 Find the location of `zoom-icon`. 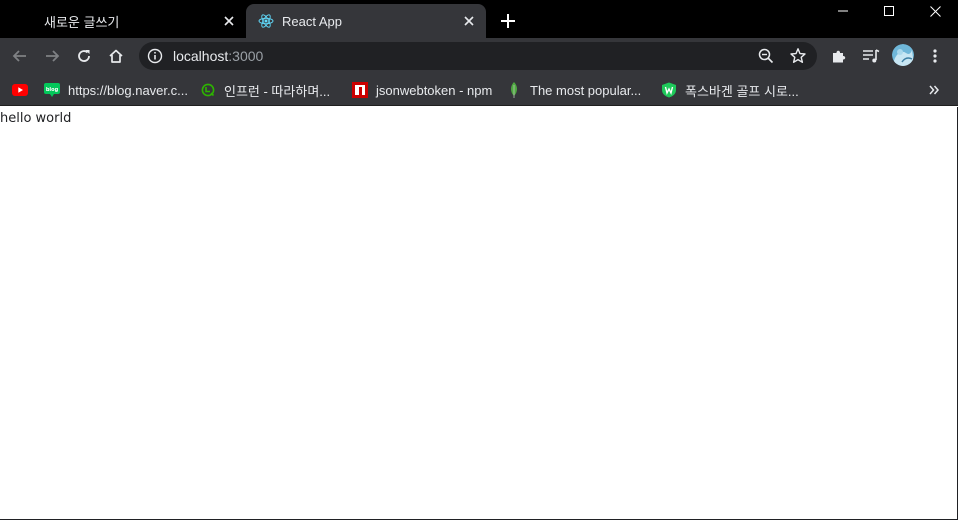

zoom-icon is located at coordinates (766, 56).